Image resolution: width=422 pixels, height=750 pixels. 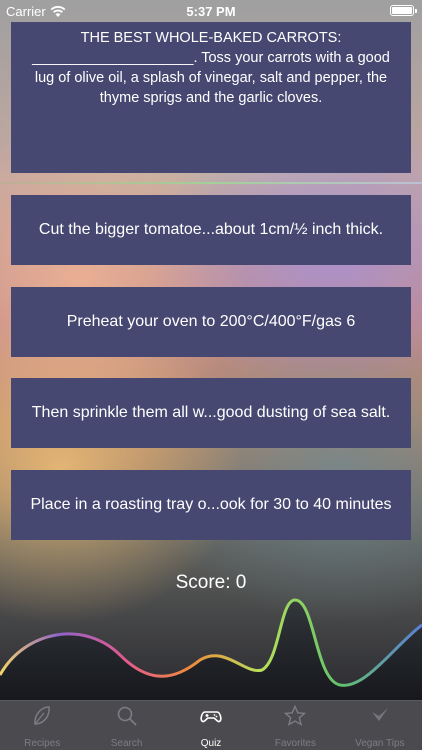 I want to click on star-icon, so click(x=295, y=715).